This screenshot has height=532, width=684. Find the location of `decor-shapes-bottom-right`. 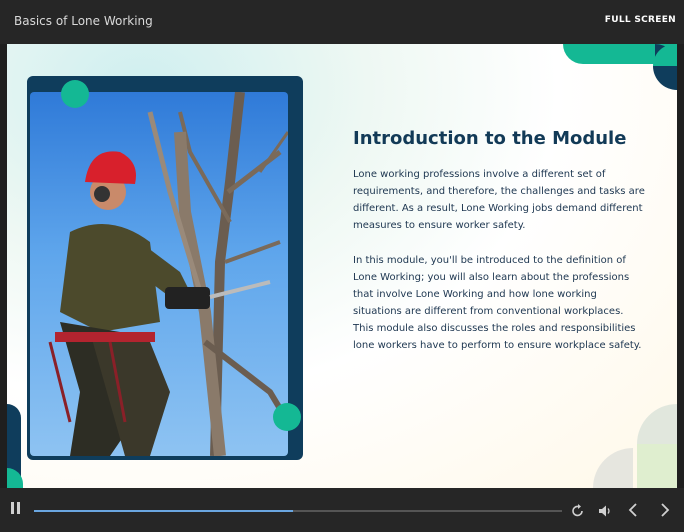

decor-shapes-bottom-right is located at coordinates (635, 446).